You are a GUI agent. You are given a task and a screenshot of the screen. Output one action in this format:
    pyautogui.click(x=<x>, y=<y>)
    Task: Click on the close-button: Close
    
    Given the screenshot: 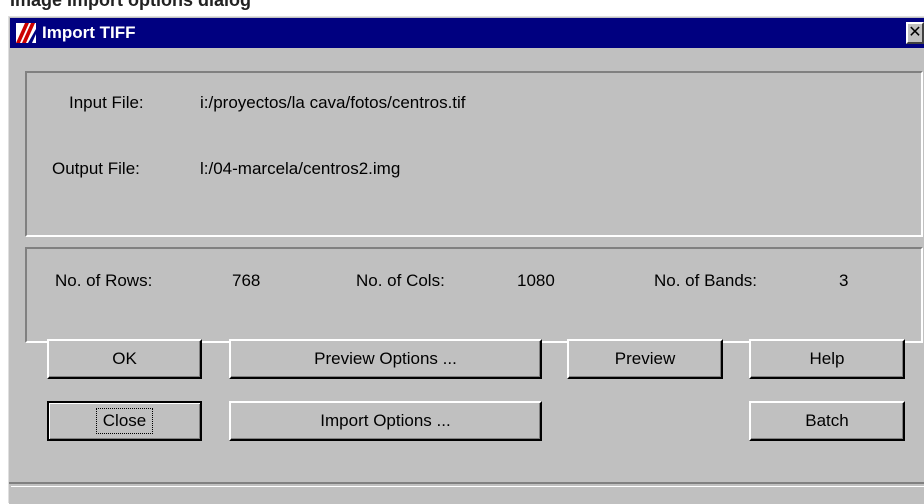 What is the action you would take?
    pyautogui.click(x=124, y=421)
    